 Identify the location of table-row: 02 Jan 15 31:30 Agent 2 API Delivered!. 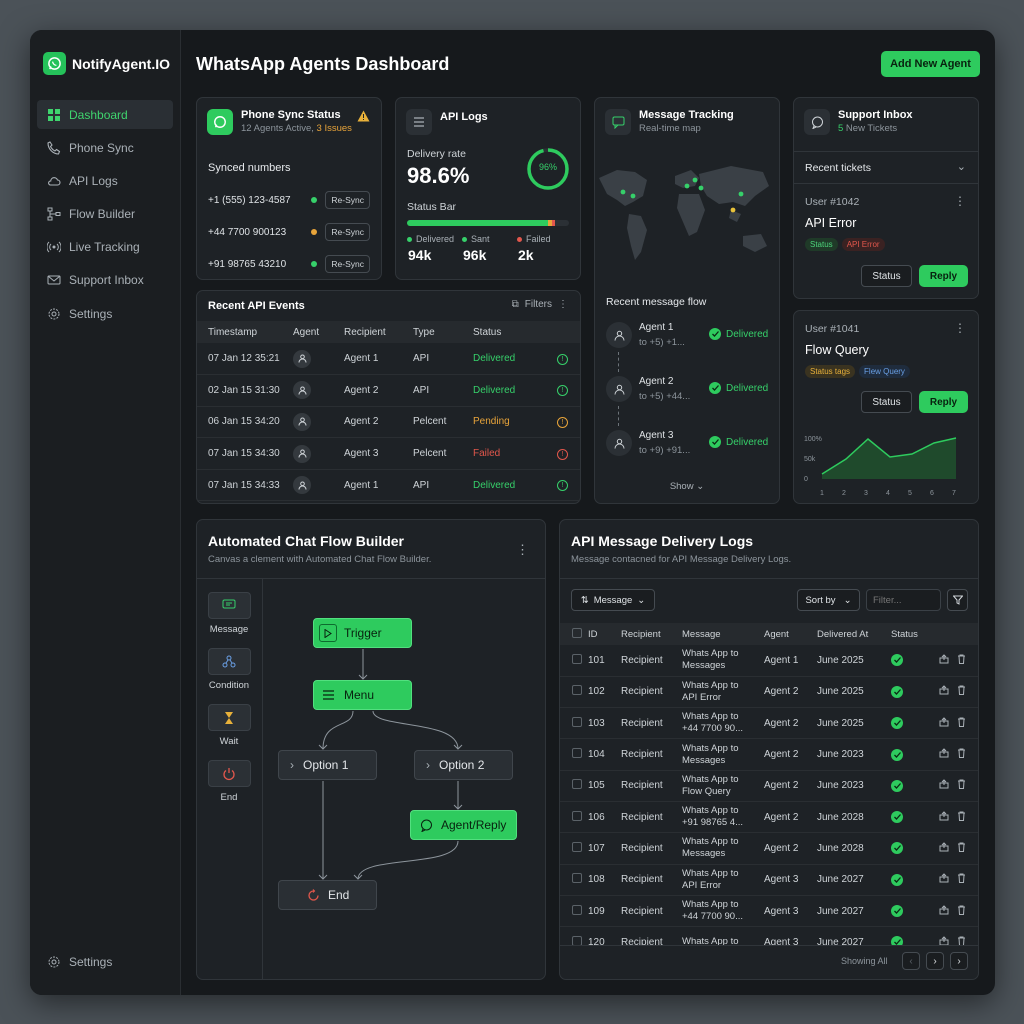
(388, 390).